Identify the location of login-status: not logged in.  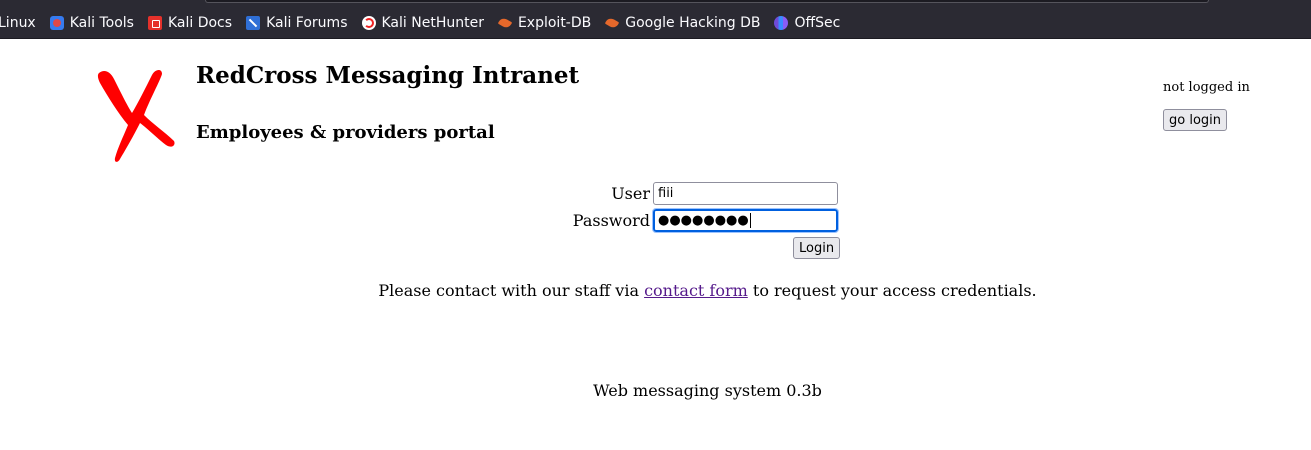
(1206, 87).